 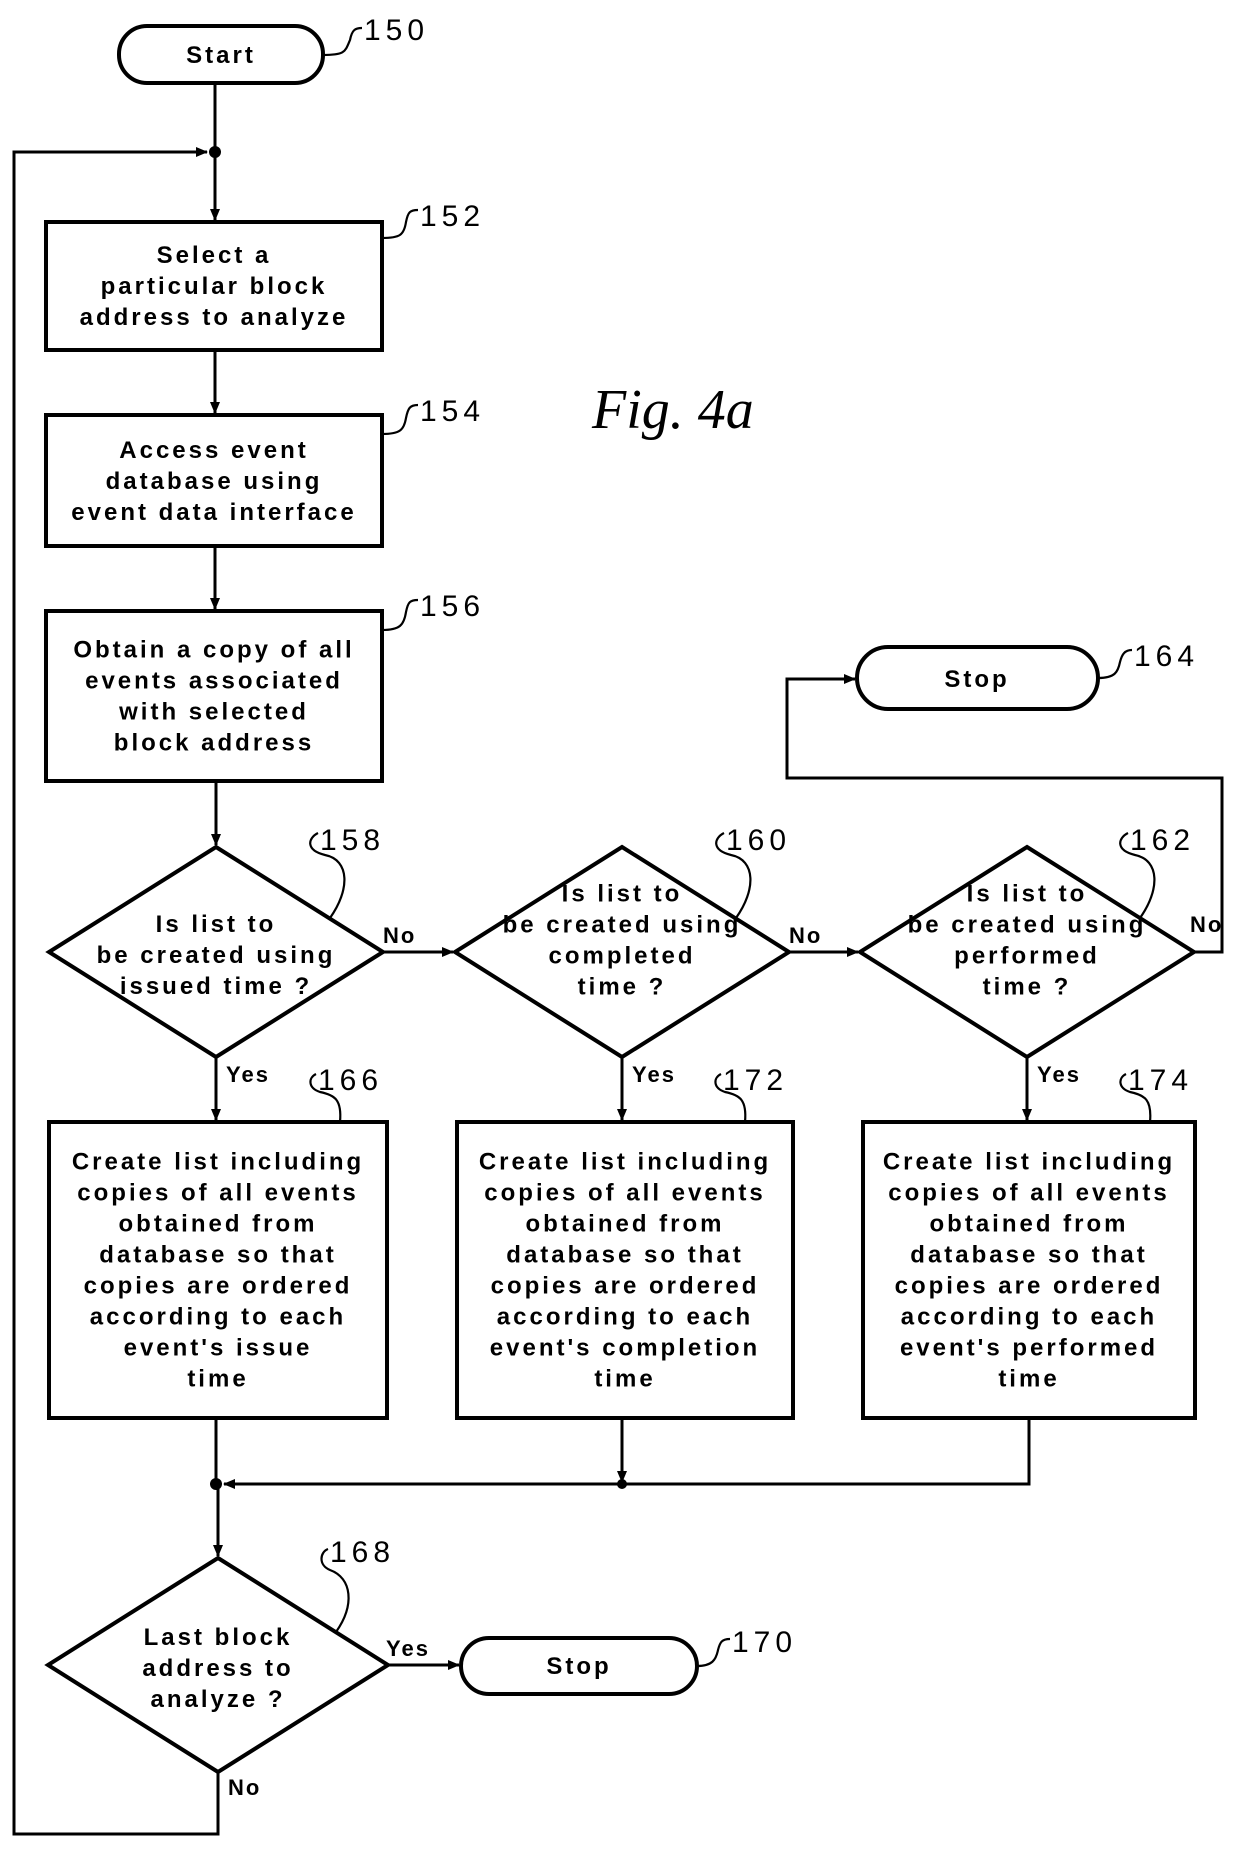 I want to click on label-158-no: No, so click(x=399, y=935).